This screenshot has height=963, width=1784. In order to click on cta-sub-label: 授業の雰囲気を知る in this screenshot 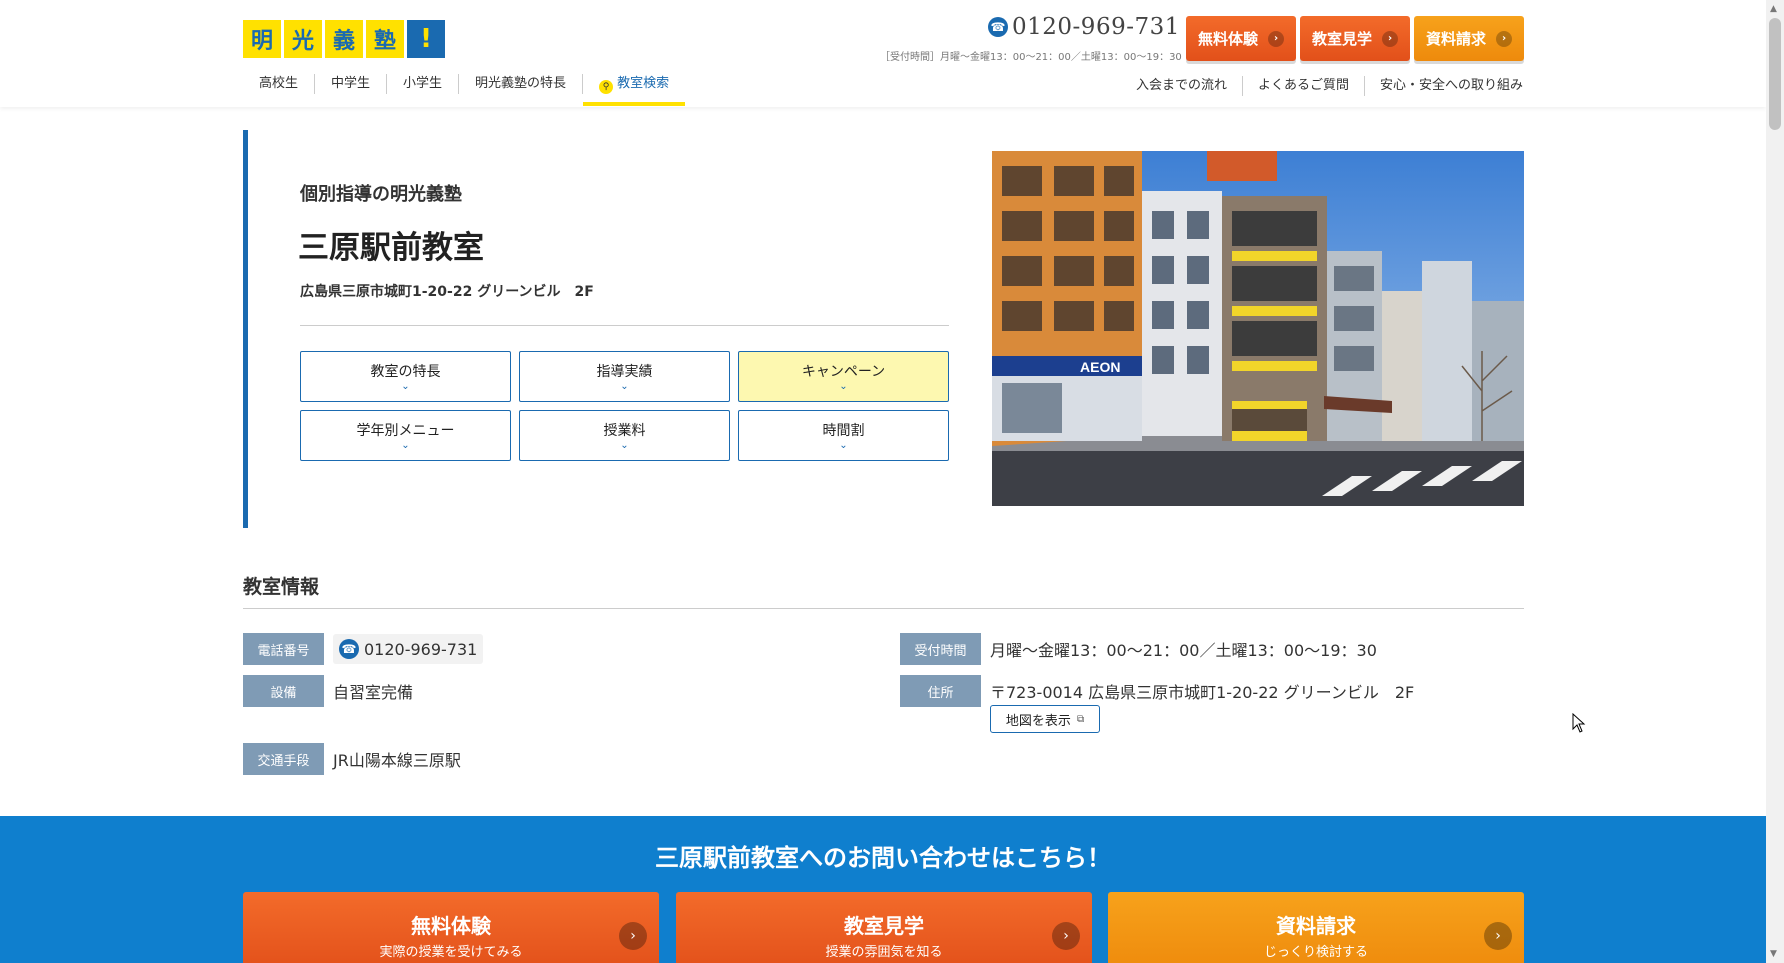, I will do `click(884, 952)`.